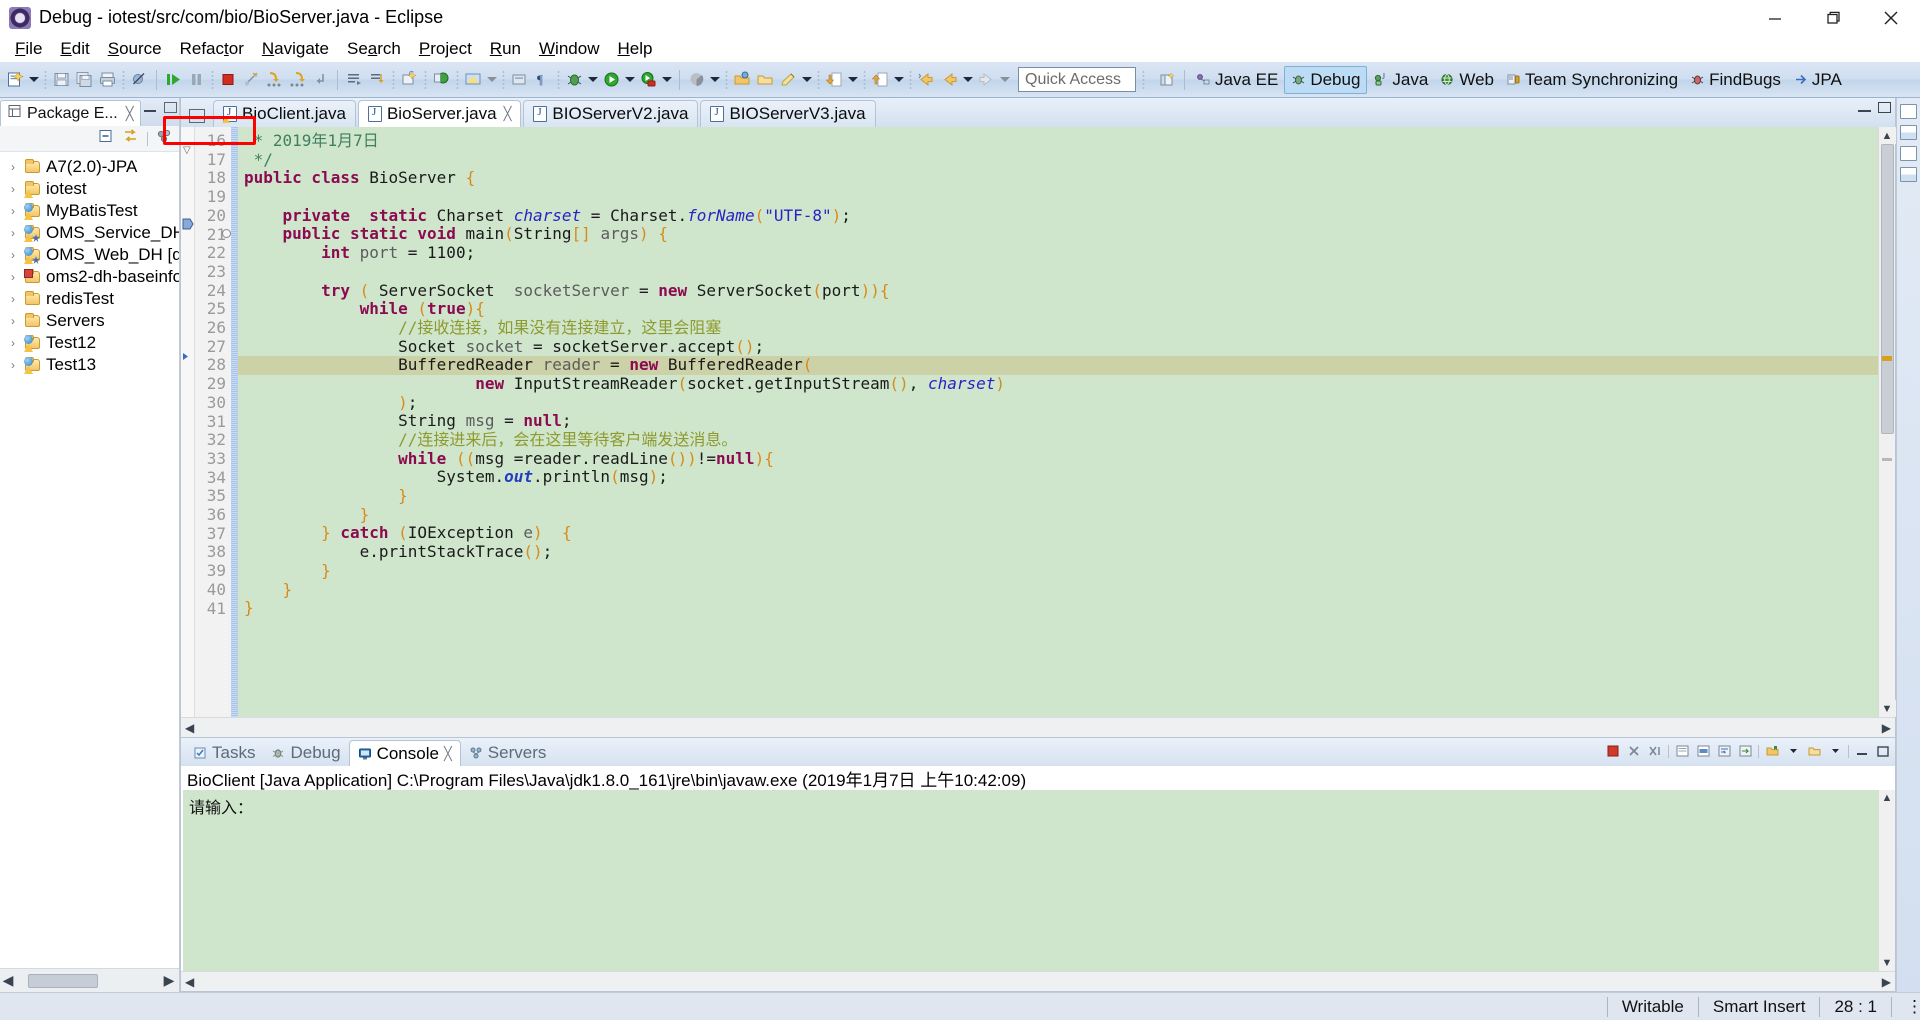 The height and width of the screenshot is (1020, 1920). I want to click on edit-dropdown-icon, so click(807, 80).